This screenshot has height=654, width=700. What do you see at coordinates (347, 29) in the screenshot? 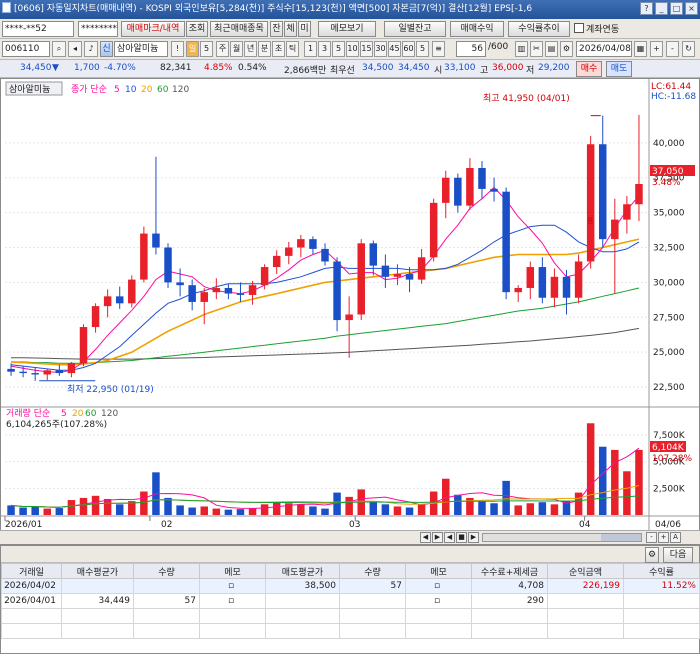
I see `memo-view-button: 메모보기` at bounding box center [347, 29].